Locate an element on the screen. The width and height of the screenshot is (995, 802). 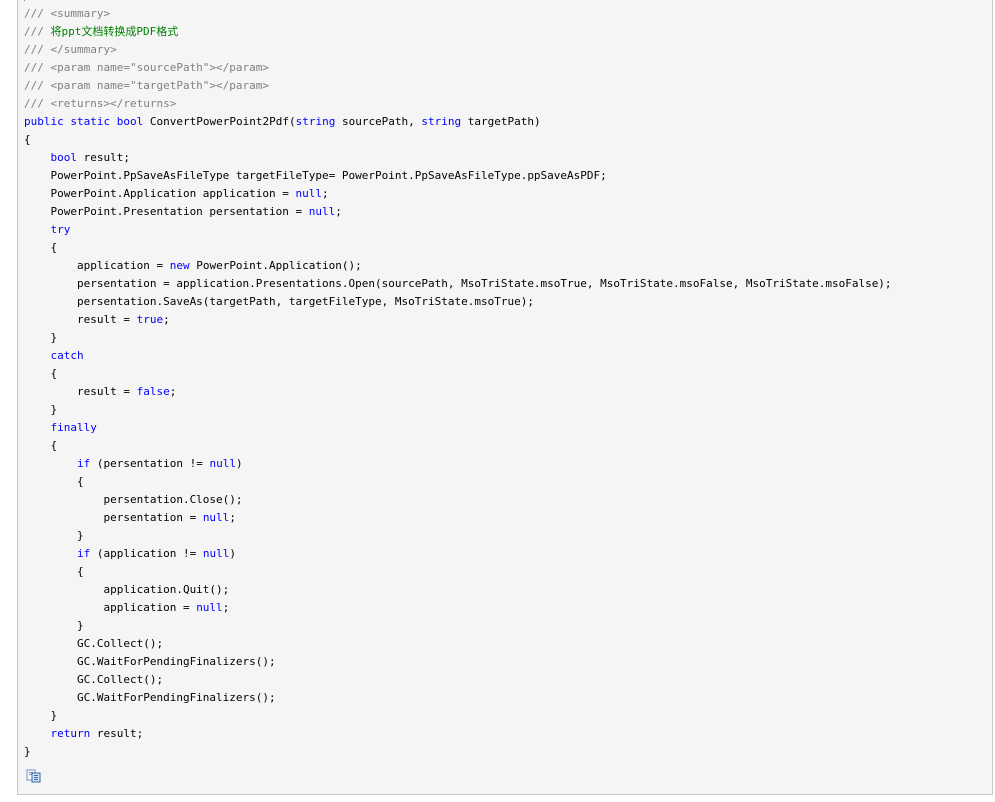
code-keyword: public is located at coordinates (44, 121).